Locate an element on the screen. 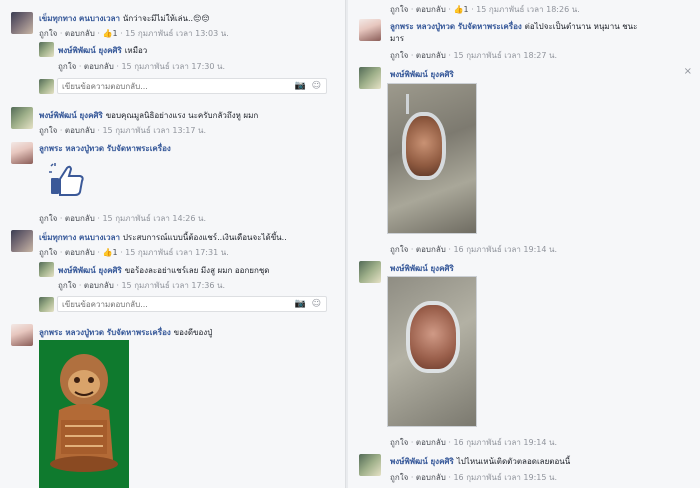 The height and width of the screenshot is (488, 700). timestamp: 15 กุมภาพันธ์ เวลา 18:27 น. is located at coordinates (505, 55).